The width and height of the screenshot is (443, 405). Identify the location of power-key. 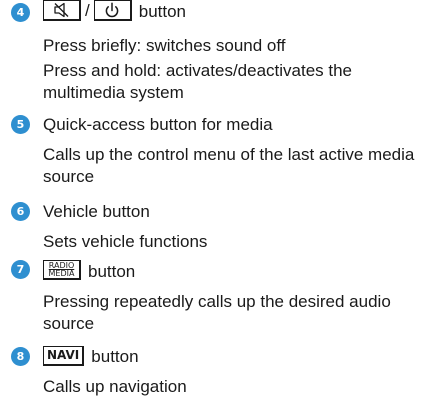
(112, 11).